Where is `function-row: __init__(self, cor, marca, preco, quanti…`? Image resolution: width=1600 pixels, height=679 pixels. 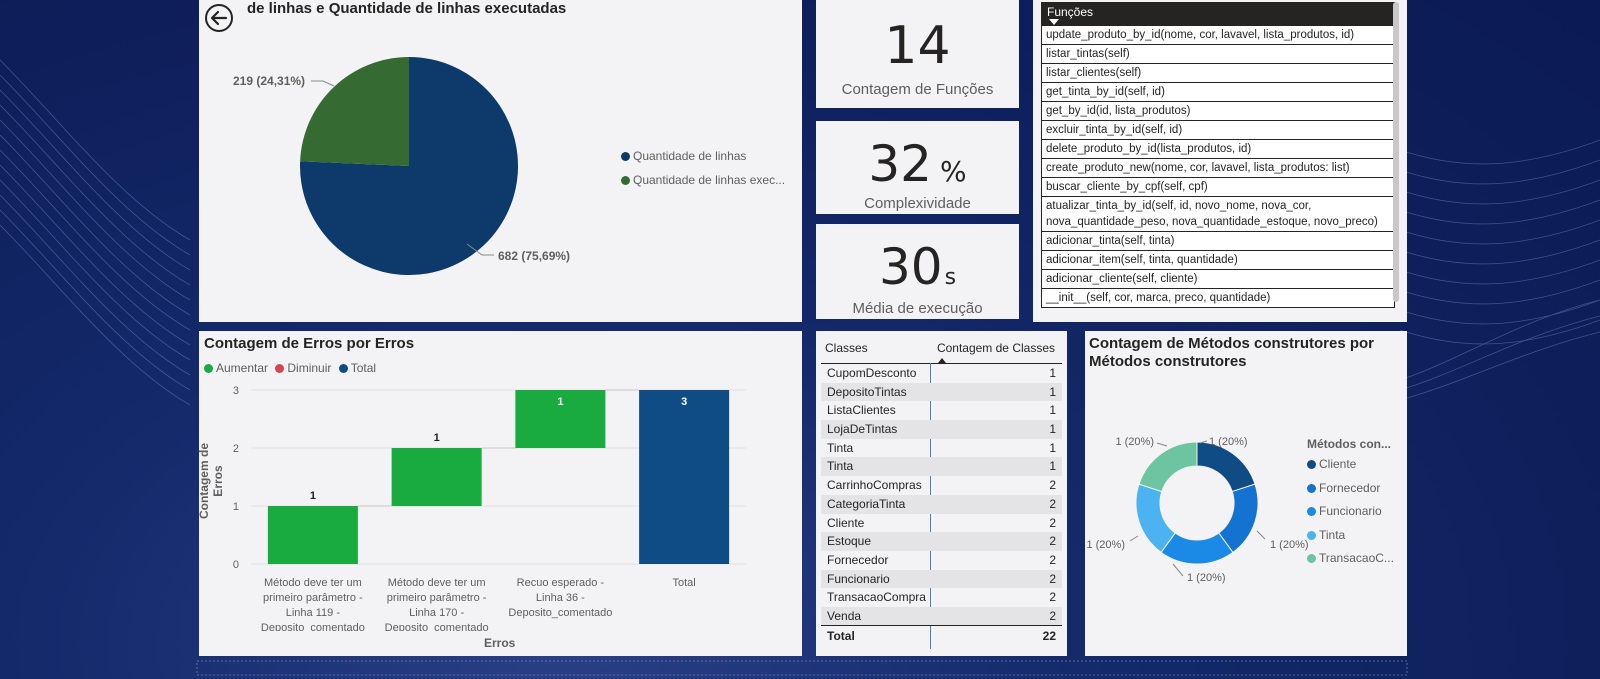
function-row: __init__(self, cor, marca, preco, quanti… is located at coordinates (1218, 298).